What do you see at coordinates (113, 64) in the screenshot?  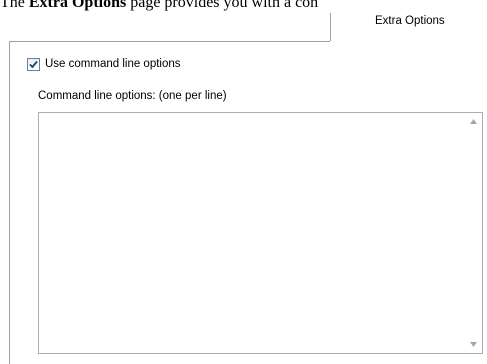 I see `use-command-line-label: Use command line options` at bounding box center [113, 64].